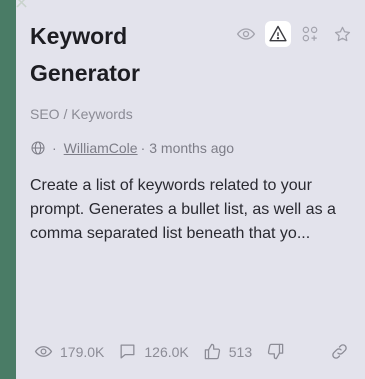 This screenshot has width=365, height=379. What do you see at coordinates (240, 351) in the screenshot?
I see `likes-count: 513` at bounding box center [240, 351].